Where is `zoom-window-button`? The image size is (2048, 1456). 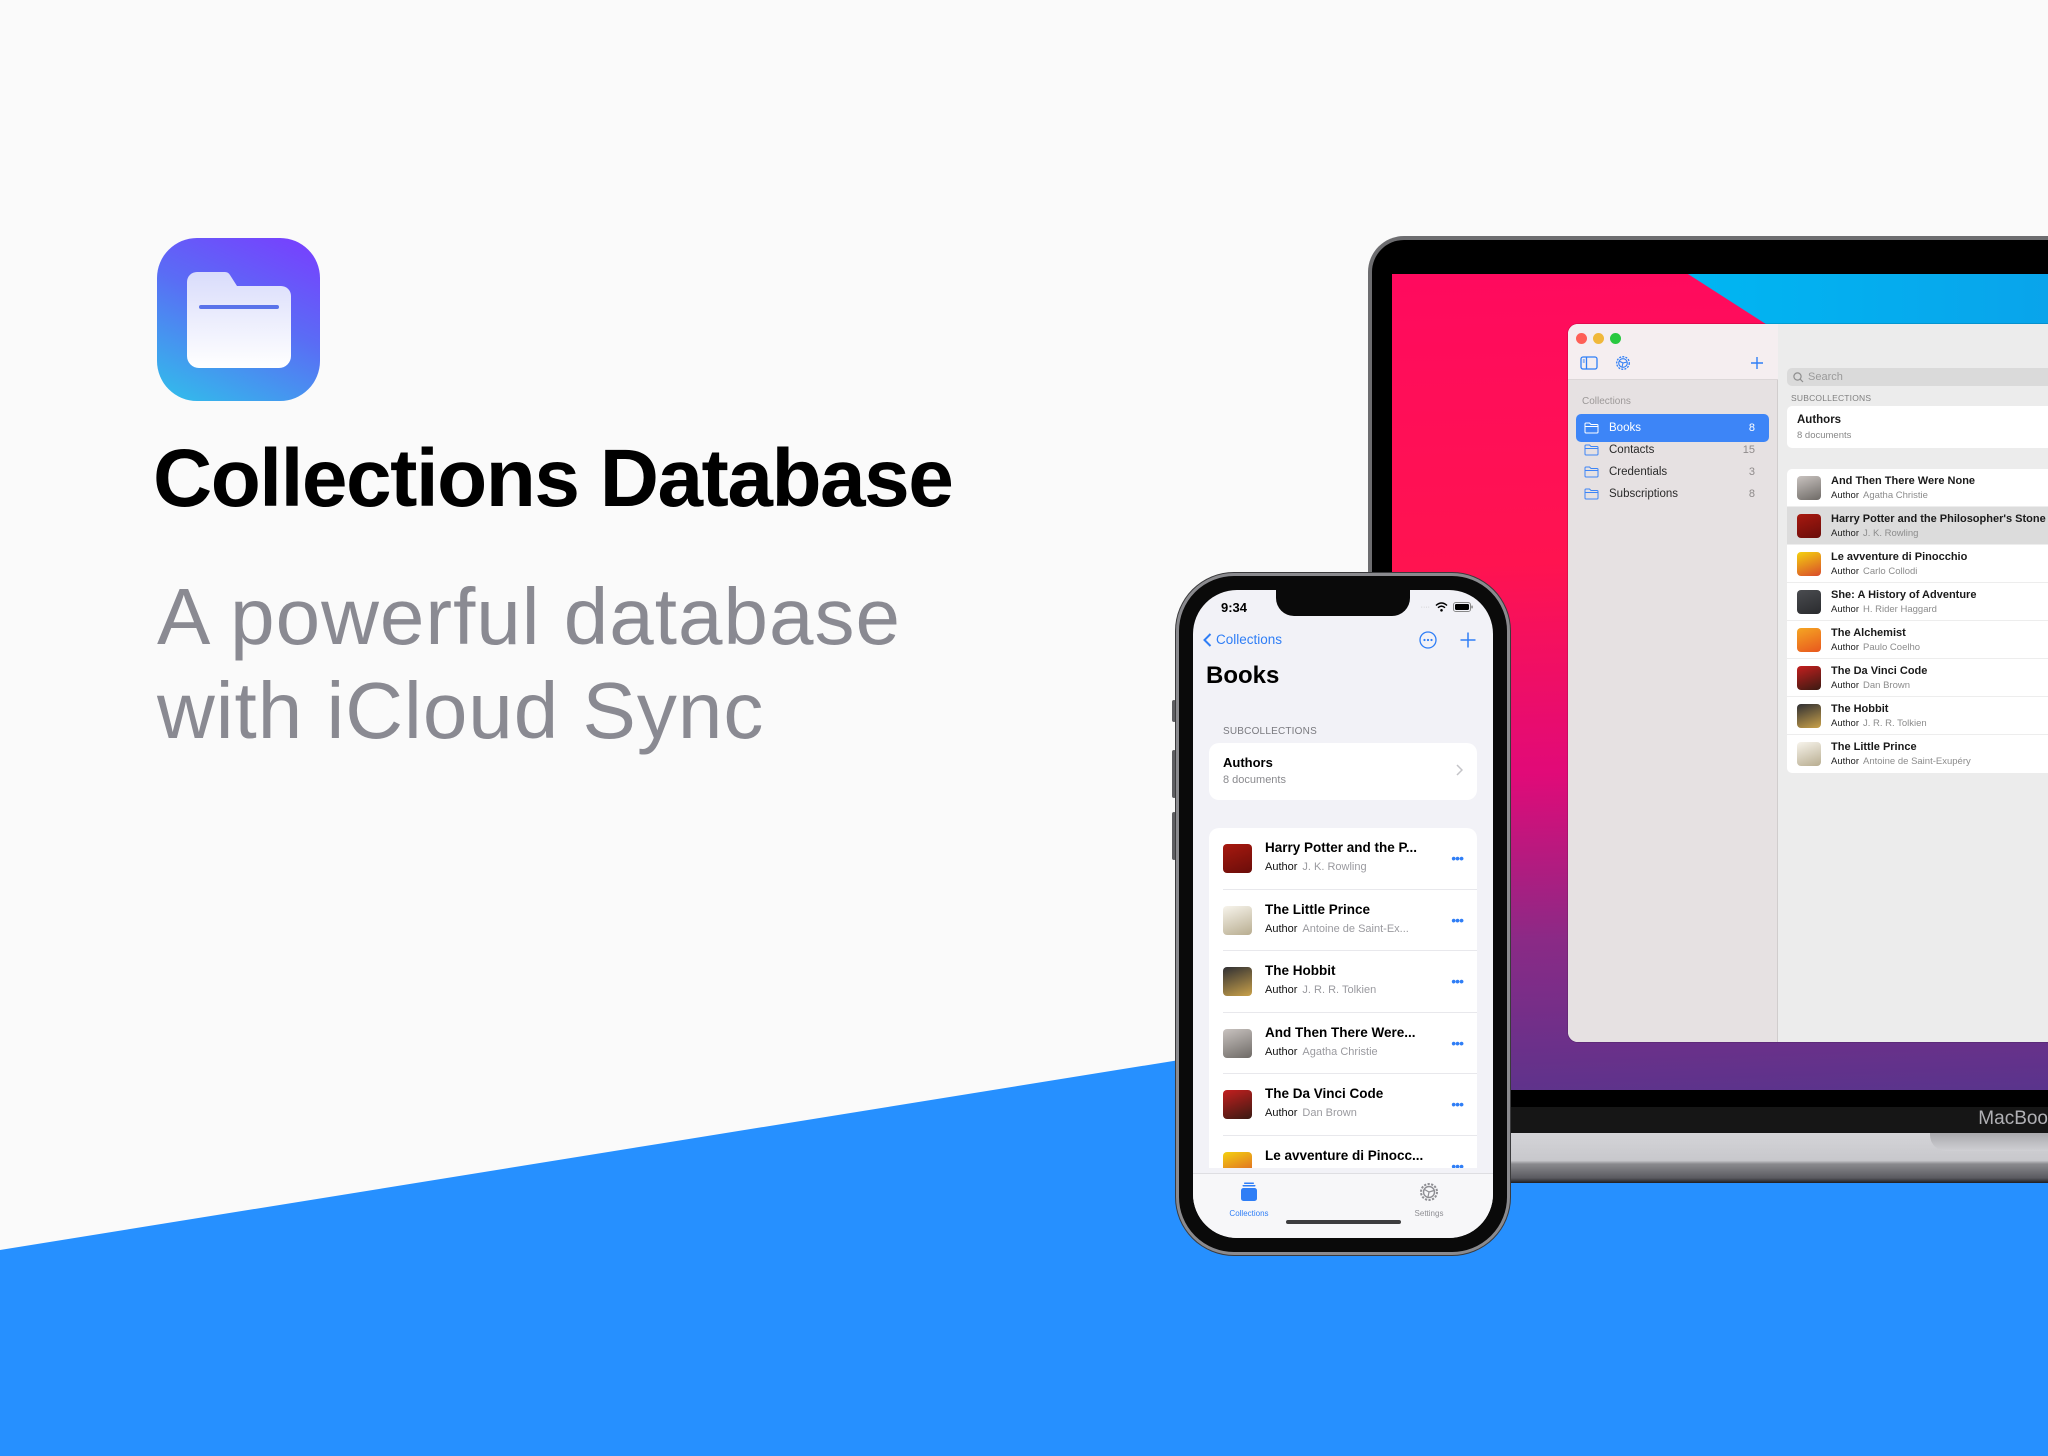 zoom-window-button is located at coordinates (1615, 338).